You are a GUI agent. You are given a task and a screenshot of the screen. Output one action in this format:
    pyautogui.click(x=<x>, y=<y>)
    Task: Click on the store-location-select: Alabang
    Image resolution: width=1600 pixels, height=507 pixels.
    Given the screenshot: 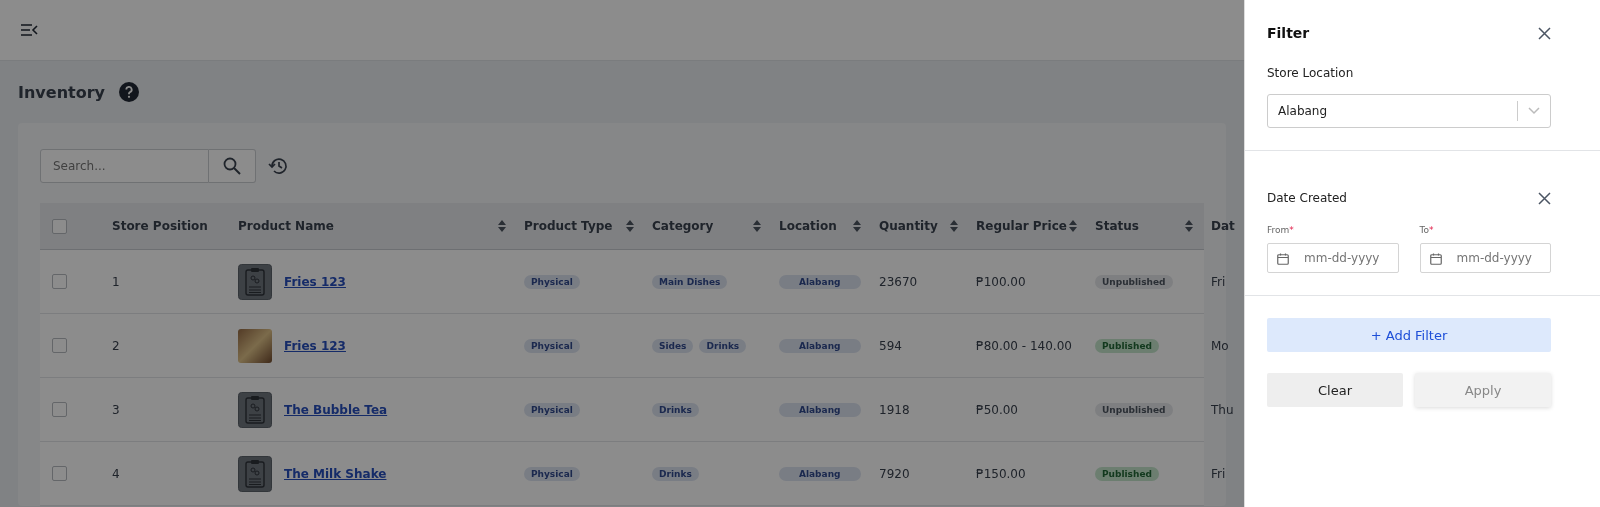 What is the action you would take?
    pyautogui.click(x=1409, y=111)
    